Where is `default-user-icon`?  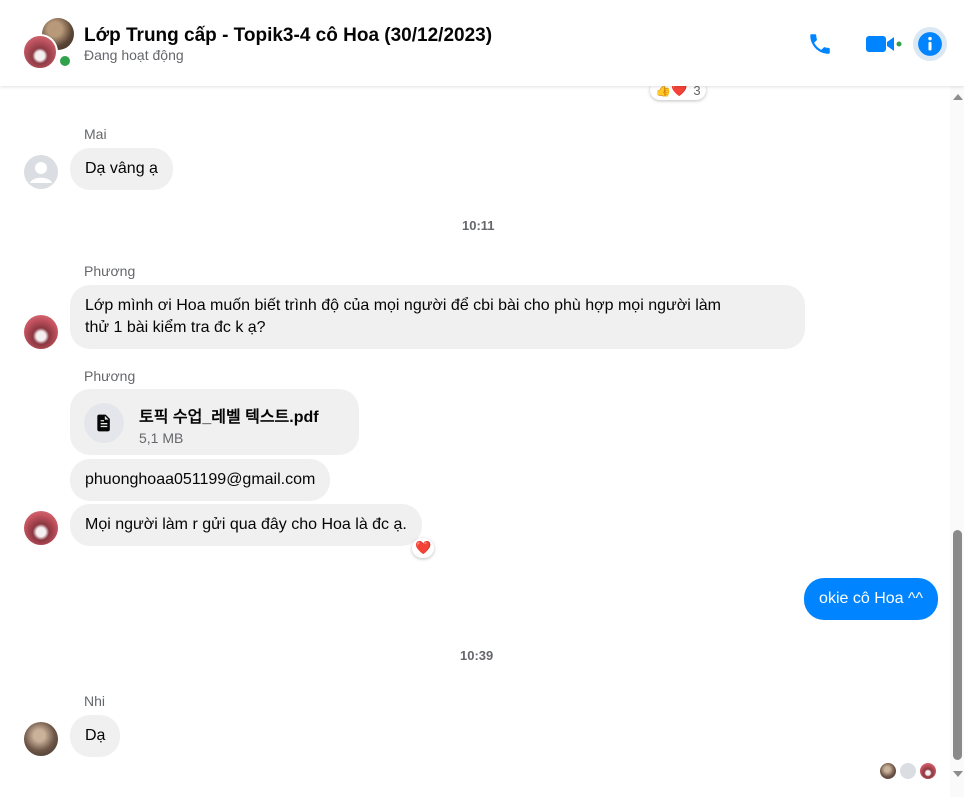 default-user-icon is located at coordinates (41, 172).